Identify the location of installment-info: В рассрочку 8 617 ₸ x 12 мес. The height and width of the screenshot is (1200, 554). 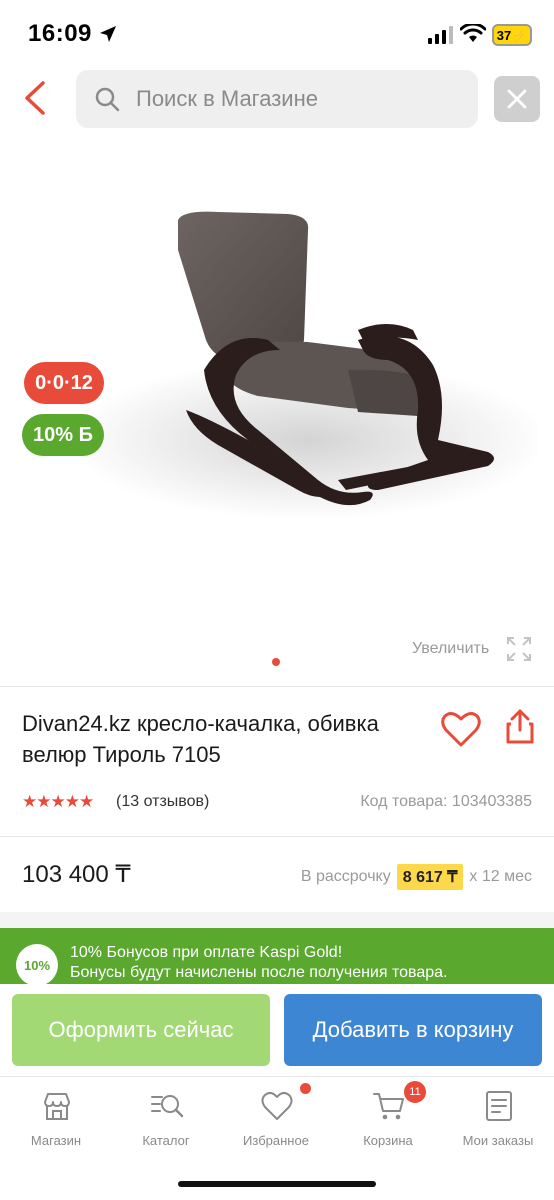
(416, 877).